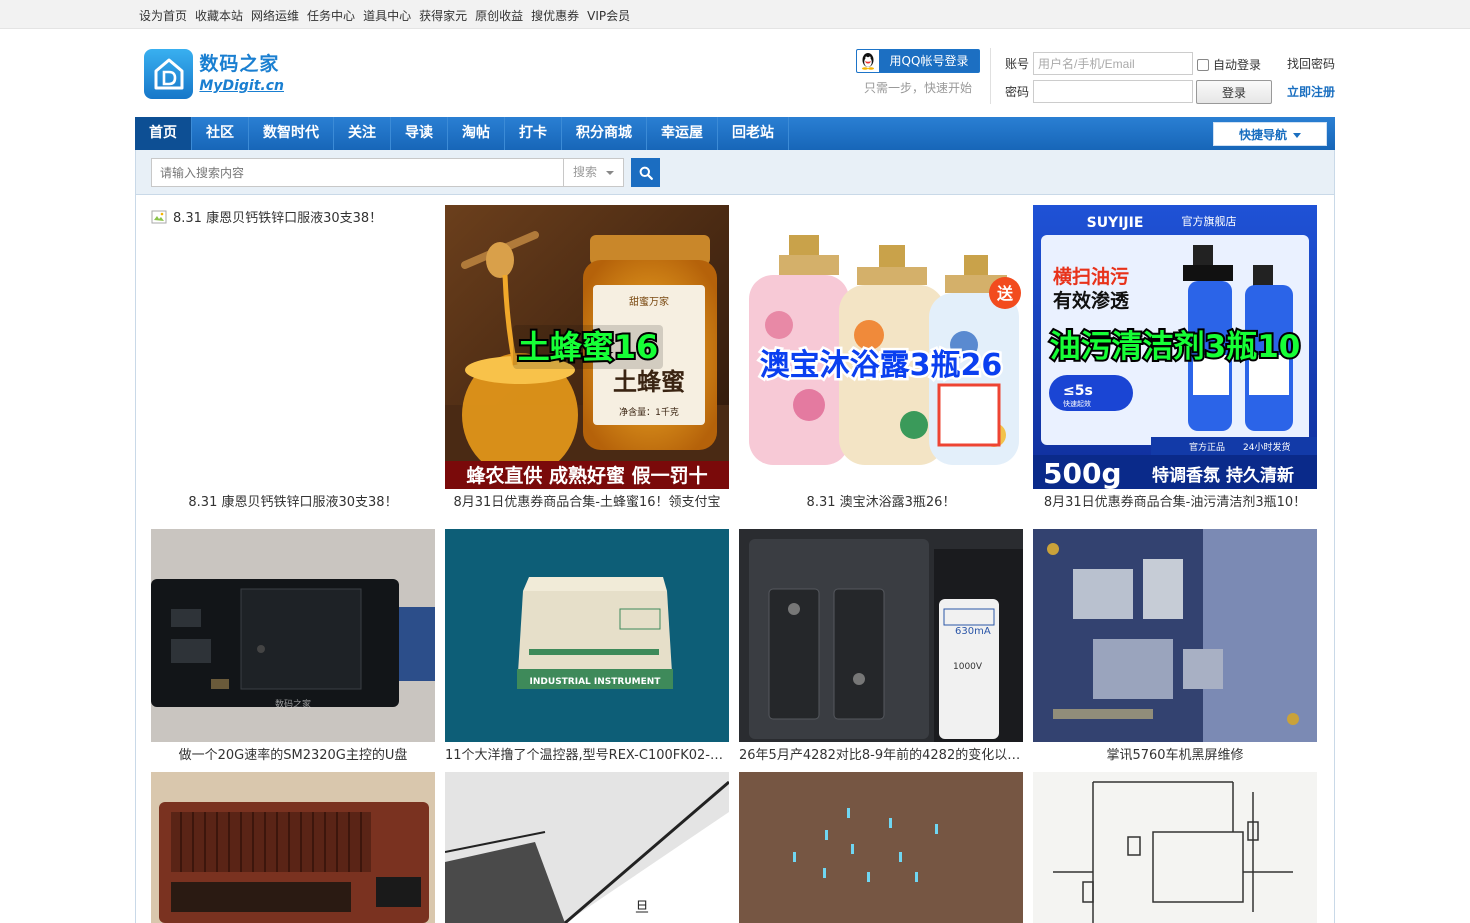 The width and height of the screenshot is (1470, 923). What do you see at coordinates (881, 635) in the screenshot?
I see `thumb-4282-compare: 630mA 1000V` at bounding box center [881, 635].